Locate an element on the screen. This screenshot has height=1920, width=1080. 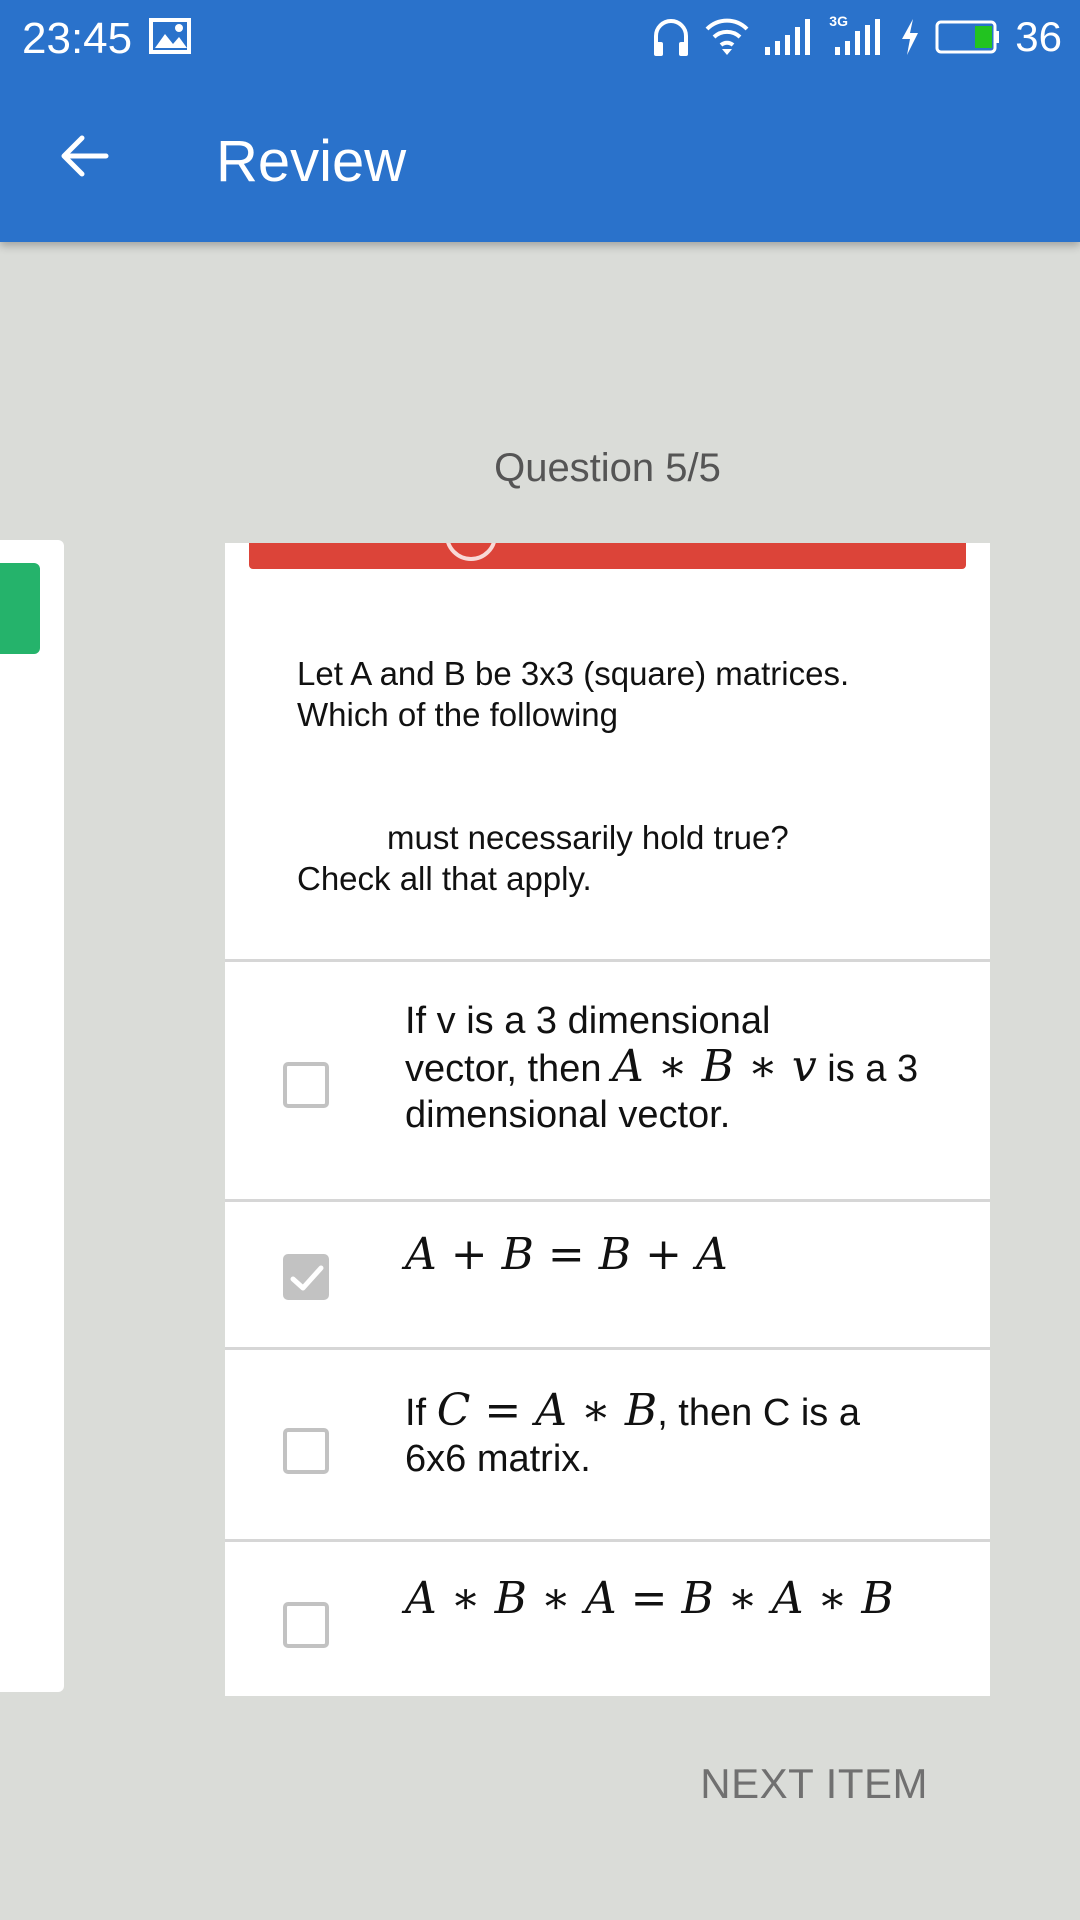
page-title: Review is located at coordinates (311, 161).